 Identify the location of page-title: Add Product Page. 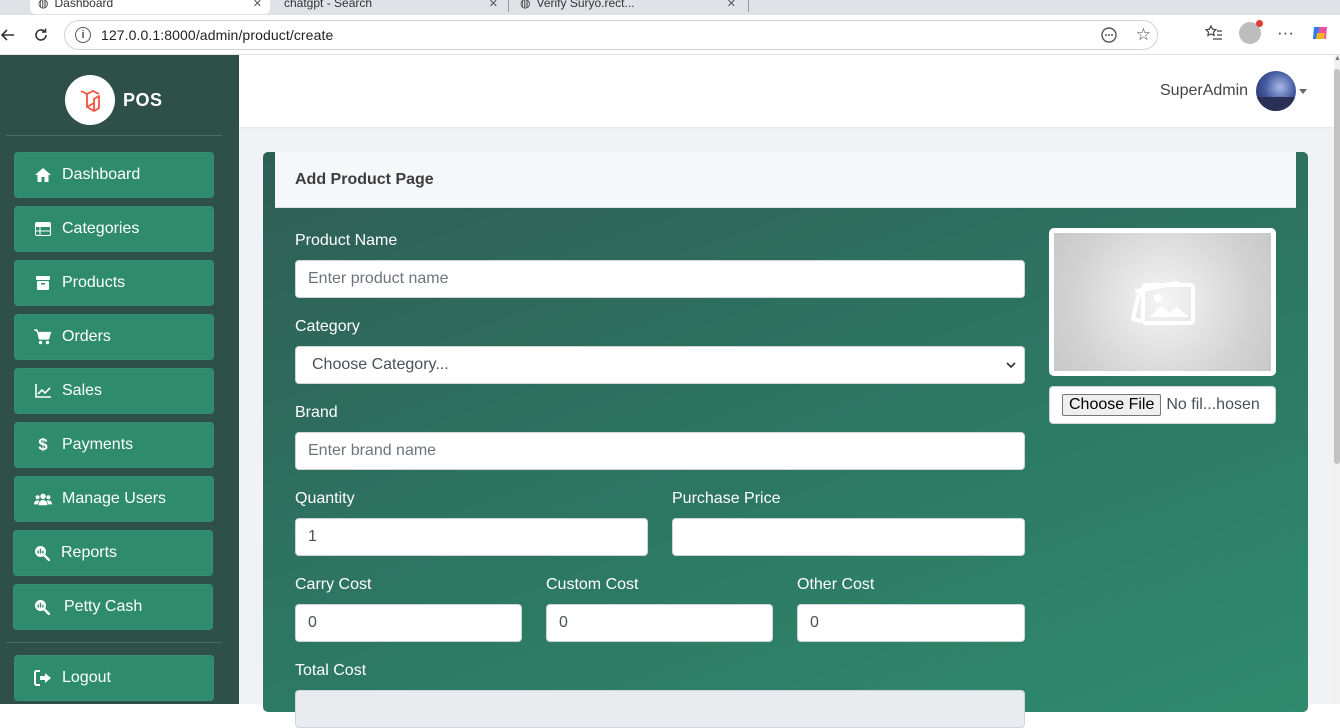
(364, 179).